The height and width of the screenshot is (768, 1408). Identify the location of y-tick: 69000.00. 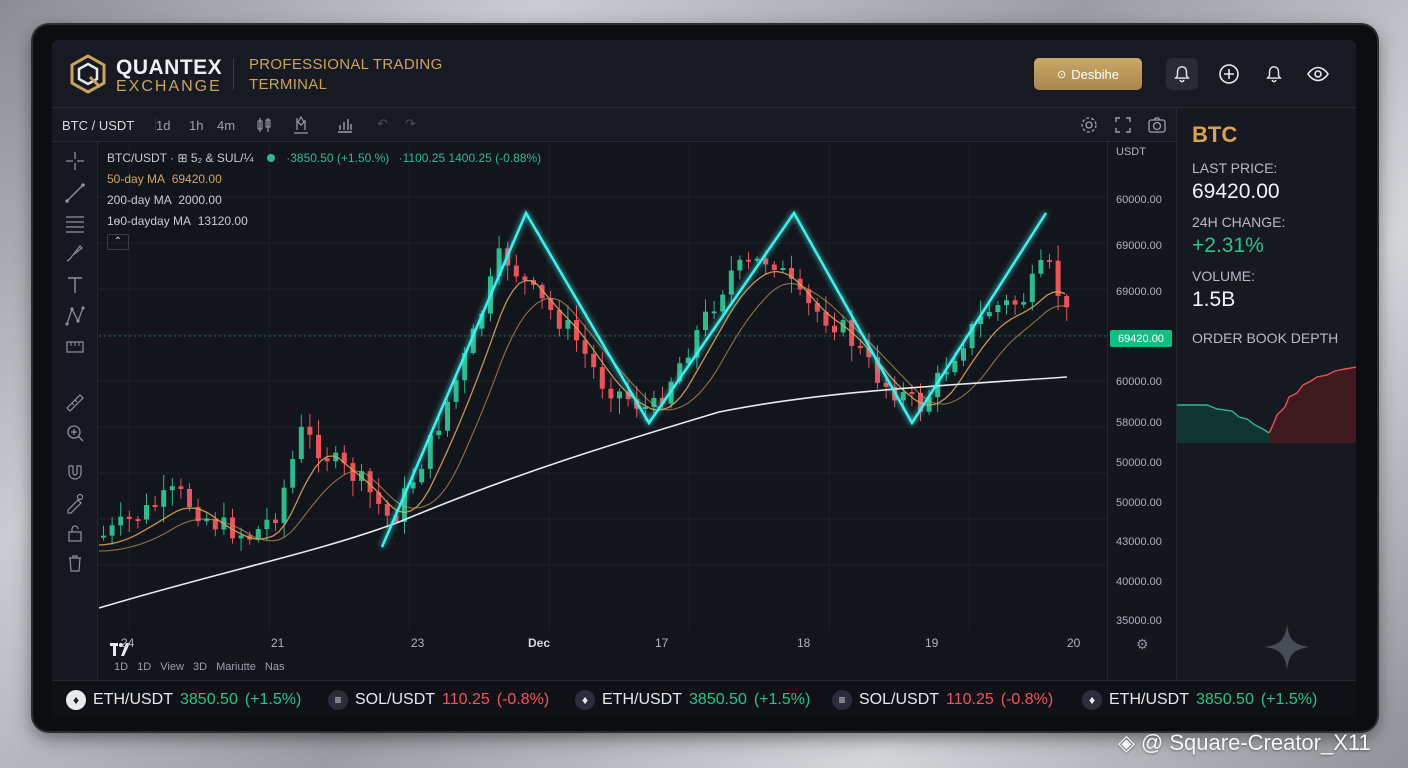
(1139, 292).